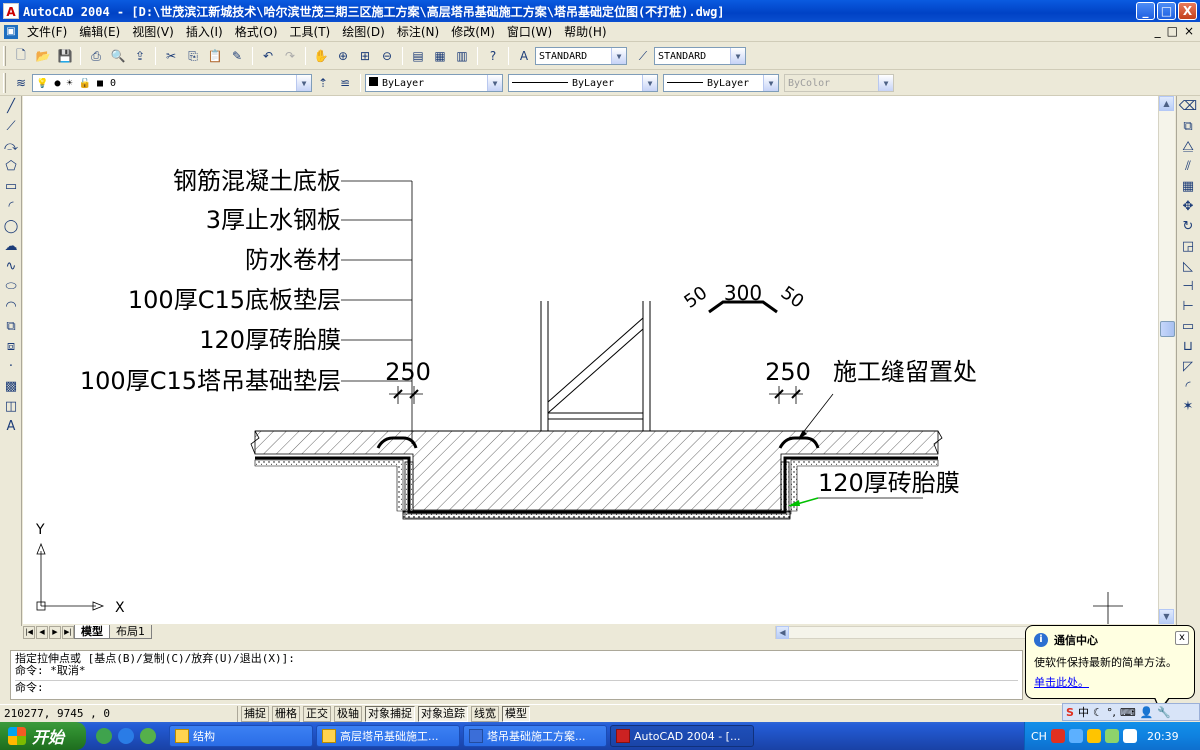 The height and width of the screenshot is (750, 1200). I want to click on scroll-up-icon: ▲, so click(1166, 103).